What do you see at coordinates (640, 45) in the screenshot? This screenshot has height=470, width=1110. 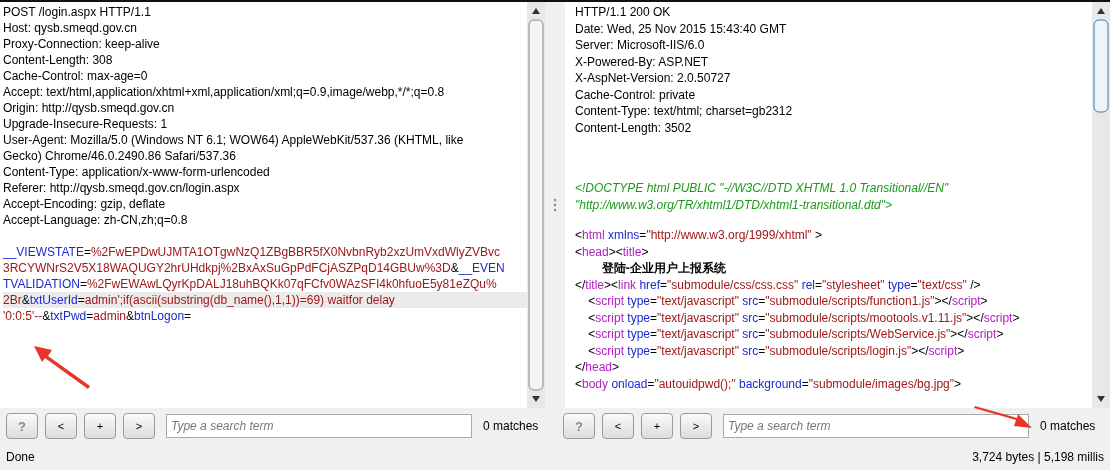 I see `header-line: Server: Microsoft-IIS/6.0` at bounding box center [640, 45].